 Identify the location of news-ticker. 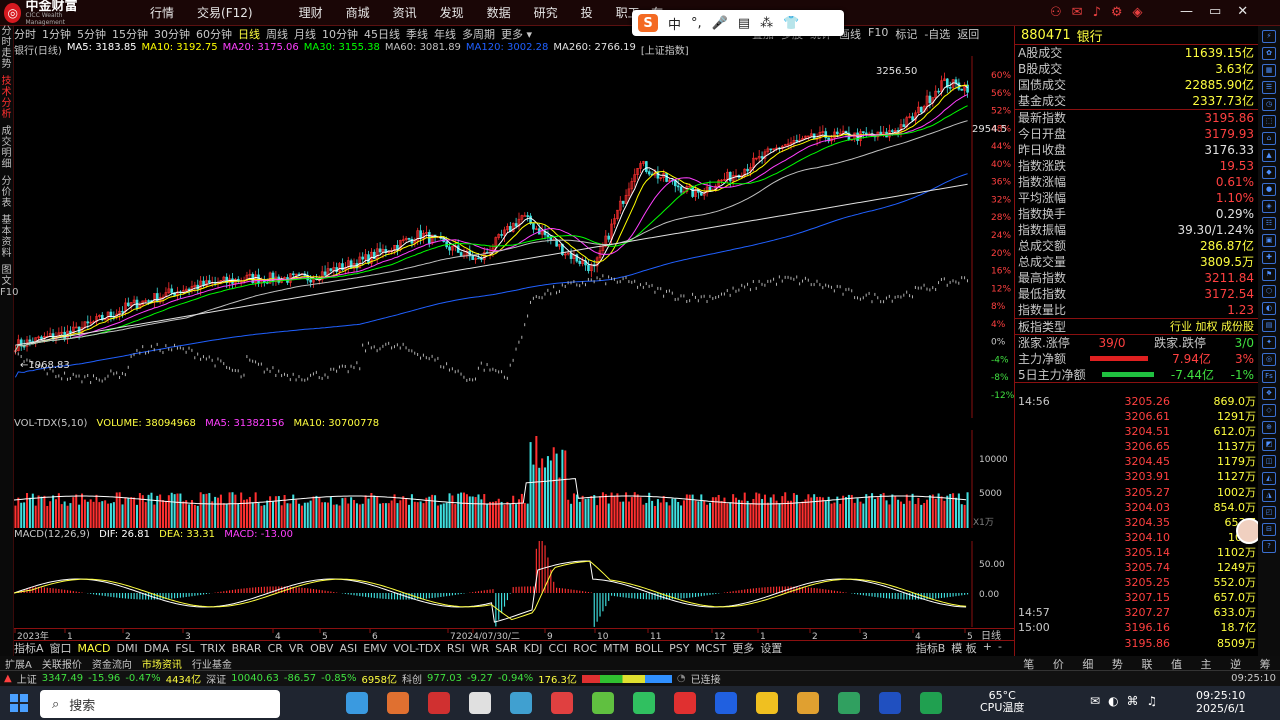
(626, 678).